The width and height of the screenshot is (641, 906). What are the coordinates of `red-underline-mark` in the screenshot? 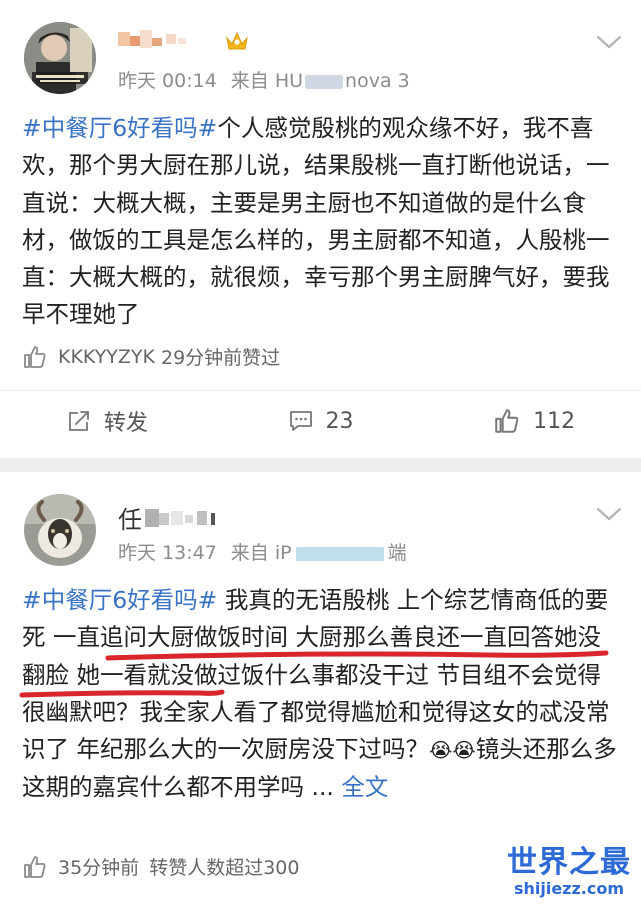 It's located at (314, 674).